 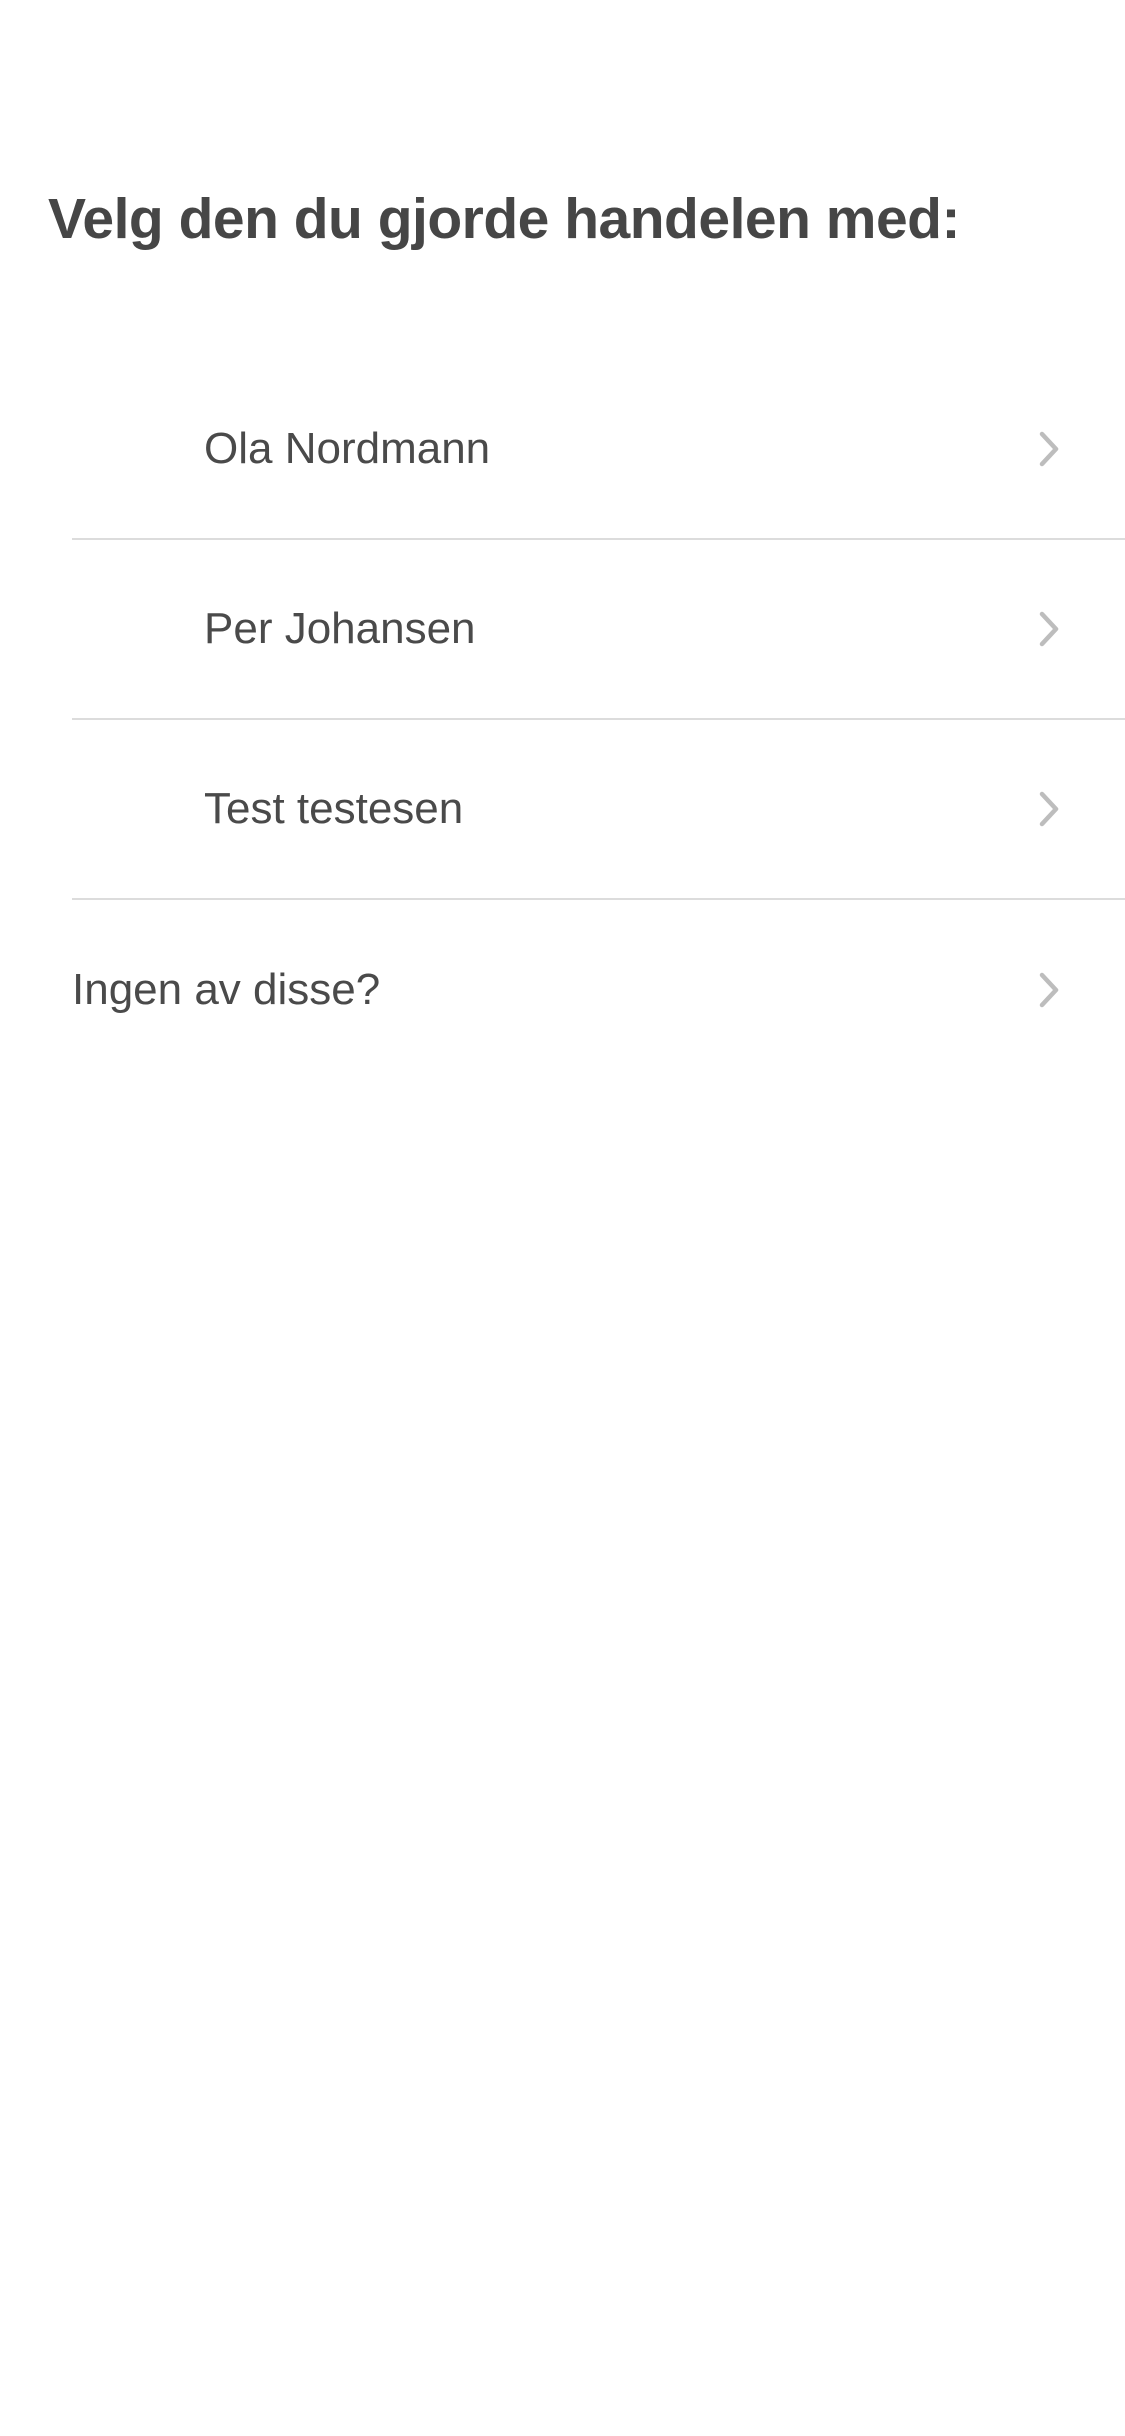 I want to click on page-title: Velg den du gjorde handelen med:, so click(x=504, y=219).